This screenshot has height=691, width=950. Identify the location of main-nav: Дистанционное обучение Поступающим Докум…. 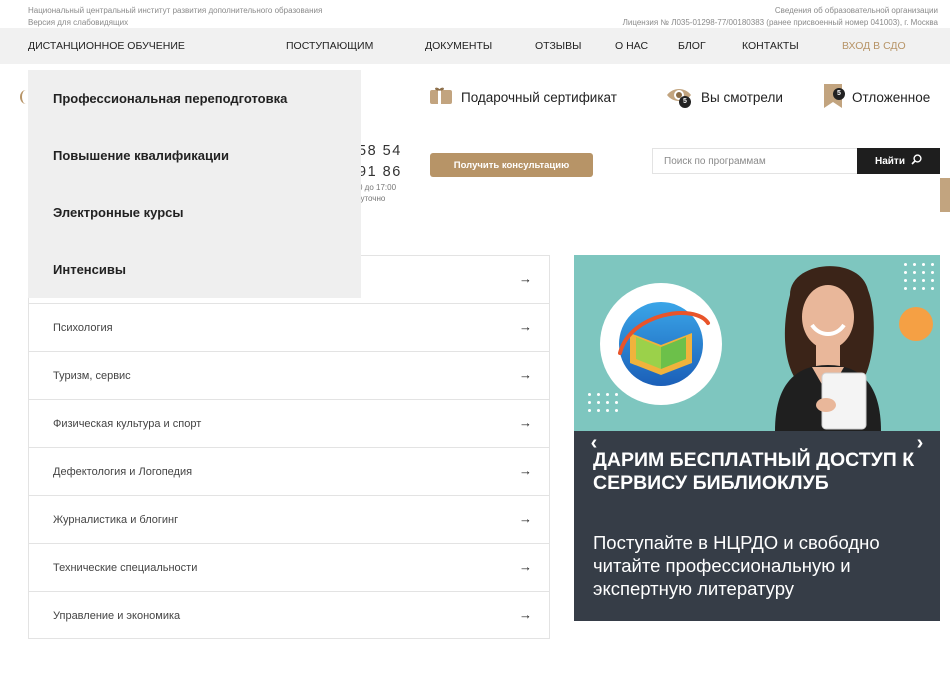
(475, 46).